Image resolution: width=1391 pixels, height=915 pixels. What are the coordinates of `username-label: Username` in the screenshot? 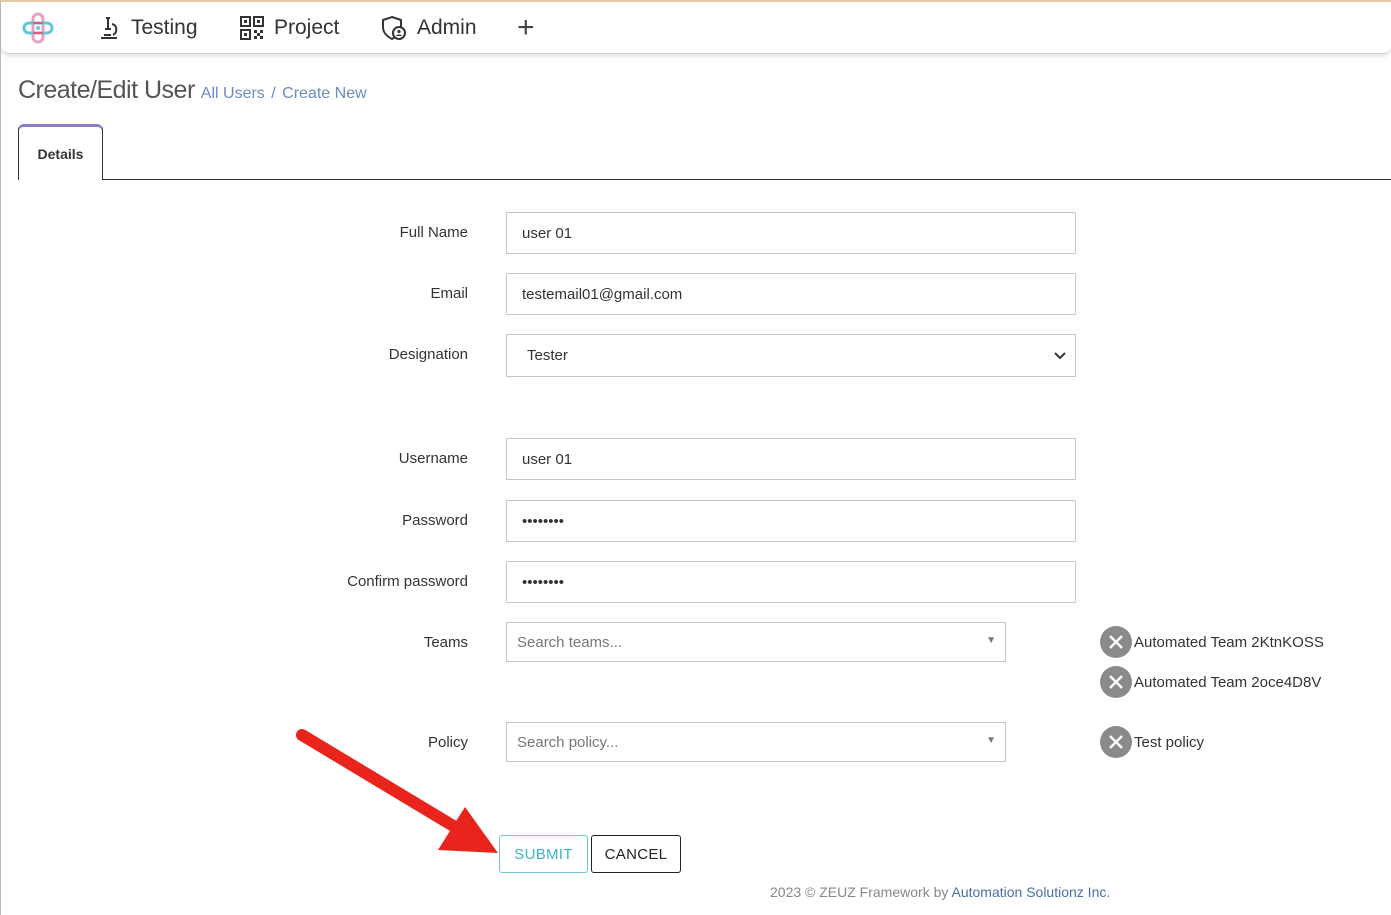 It's located at (433, 458).